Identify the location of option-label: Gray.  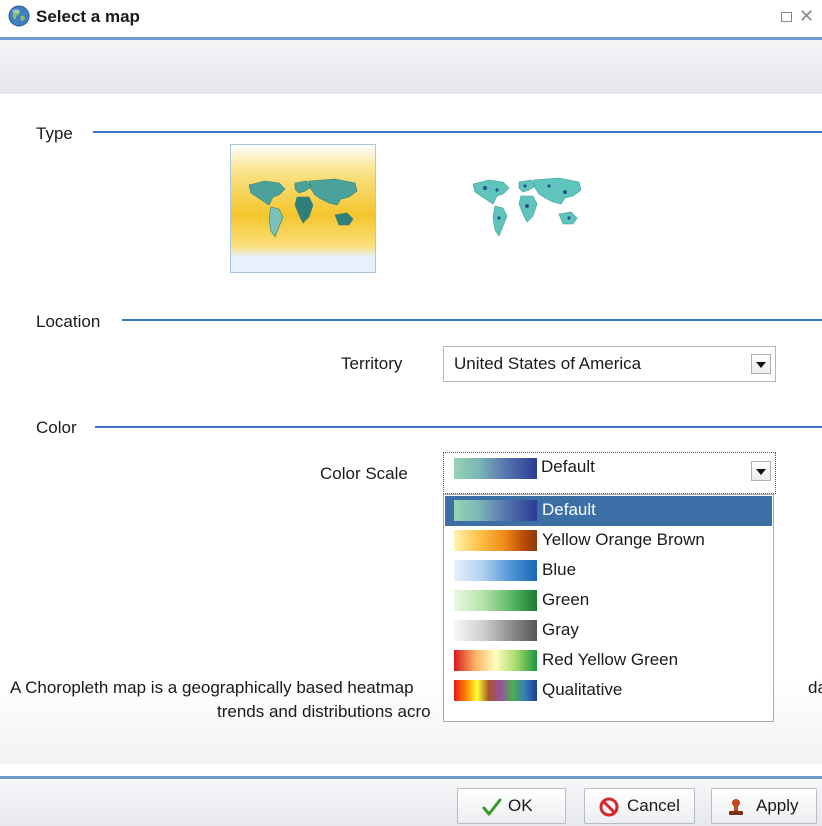
(560, 629).